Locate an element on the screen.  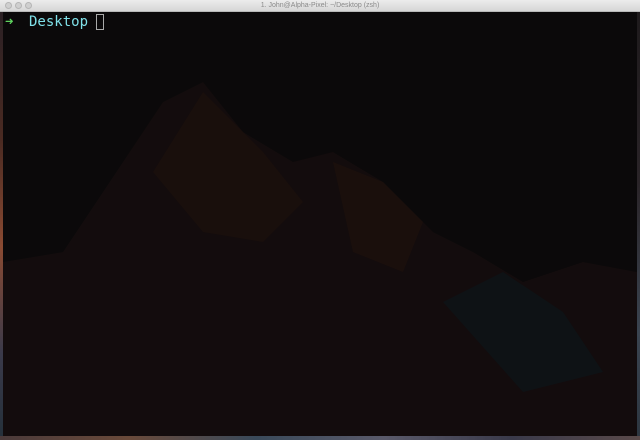
window-title: 1. John@Alpha-Pixel: ~/Desktop (zsh) is located at coordinates (320, 5).